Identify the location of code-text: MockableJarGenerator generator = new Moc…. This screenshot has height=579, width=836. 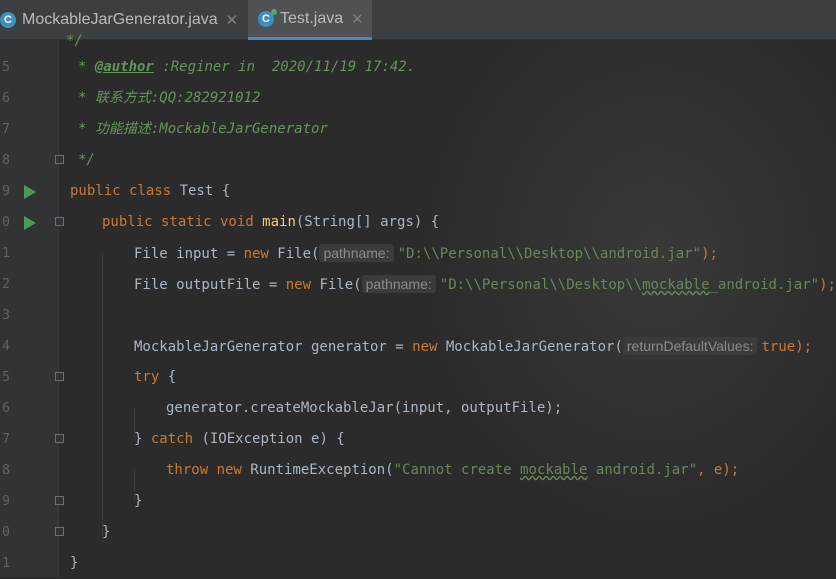
(473, 347).